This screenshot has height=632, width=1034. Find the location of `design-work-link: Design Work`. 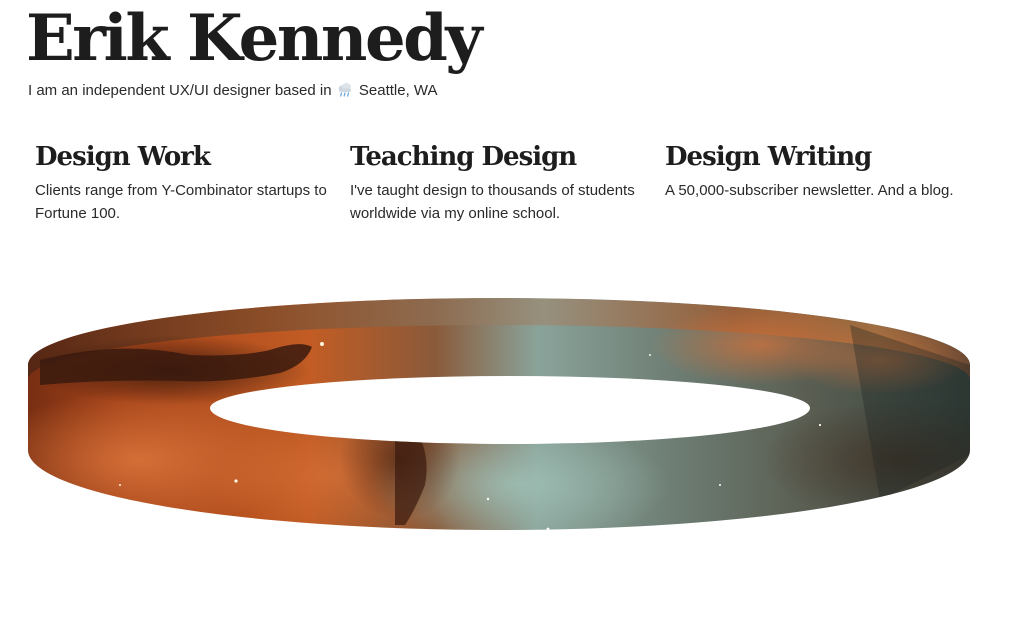

design-work-link: Design Work is located at coordinates (185, 157).